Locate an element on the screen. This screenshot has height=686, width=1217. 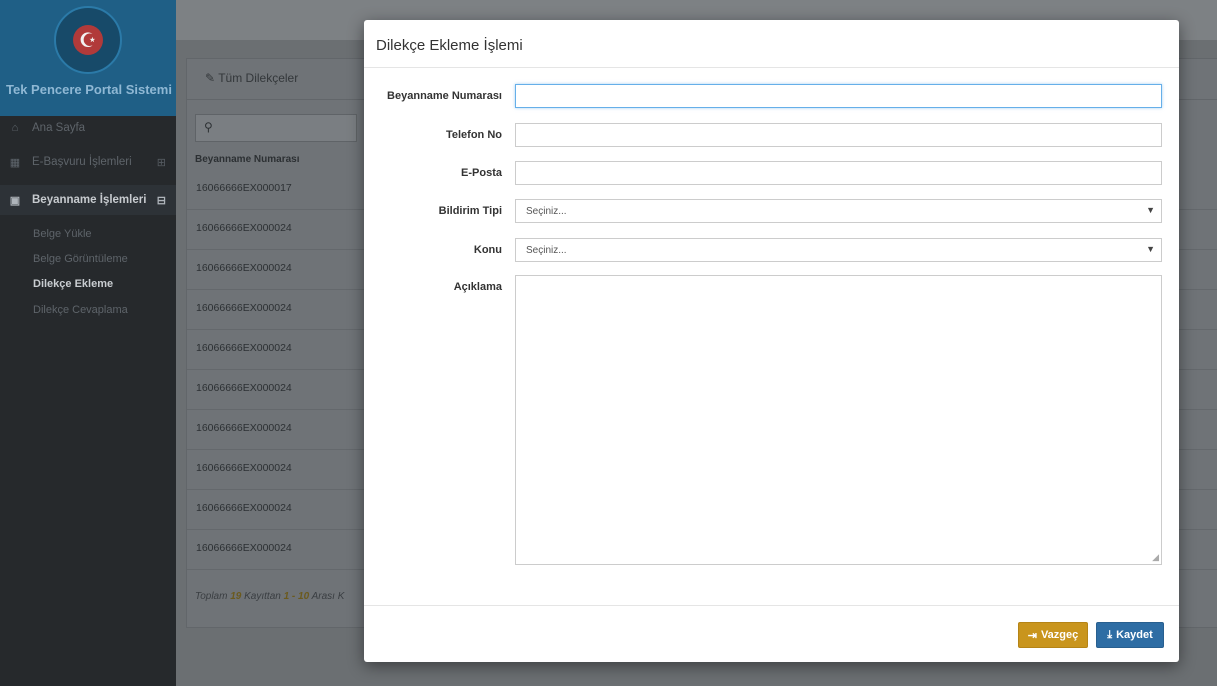
sidebar-item-home: ⌂ Ana Sayfa is located at coordinates (88, 128).